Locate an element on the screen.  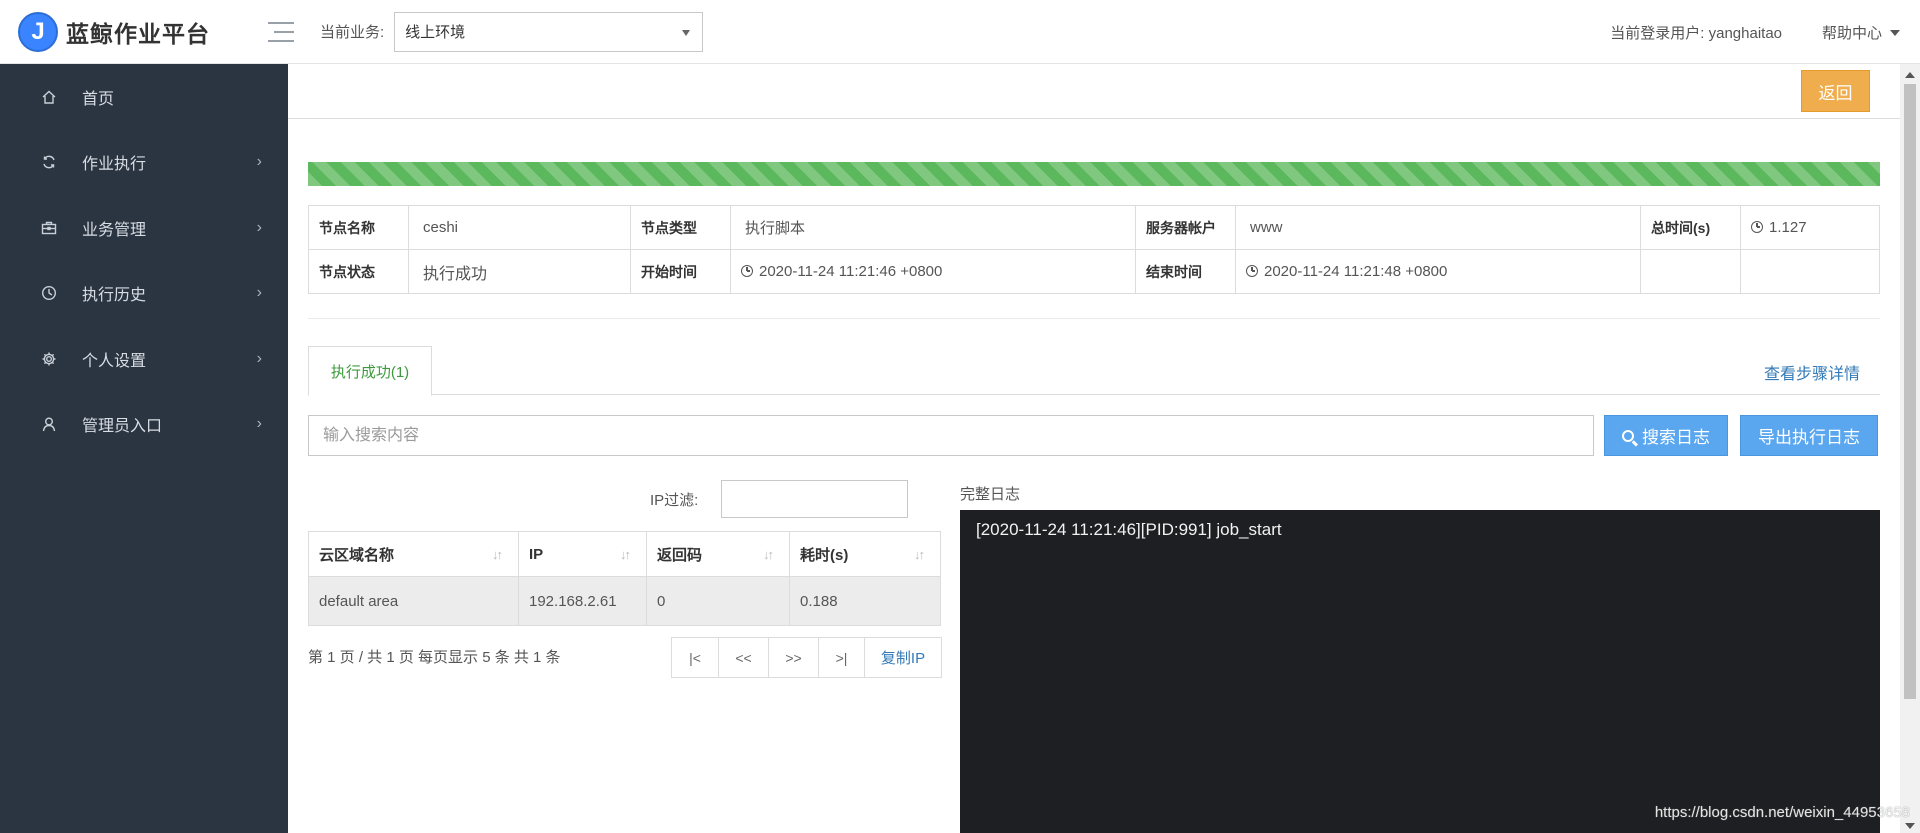
return-code-cell: 0 is located at coordinates (718, 601).